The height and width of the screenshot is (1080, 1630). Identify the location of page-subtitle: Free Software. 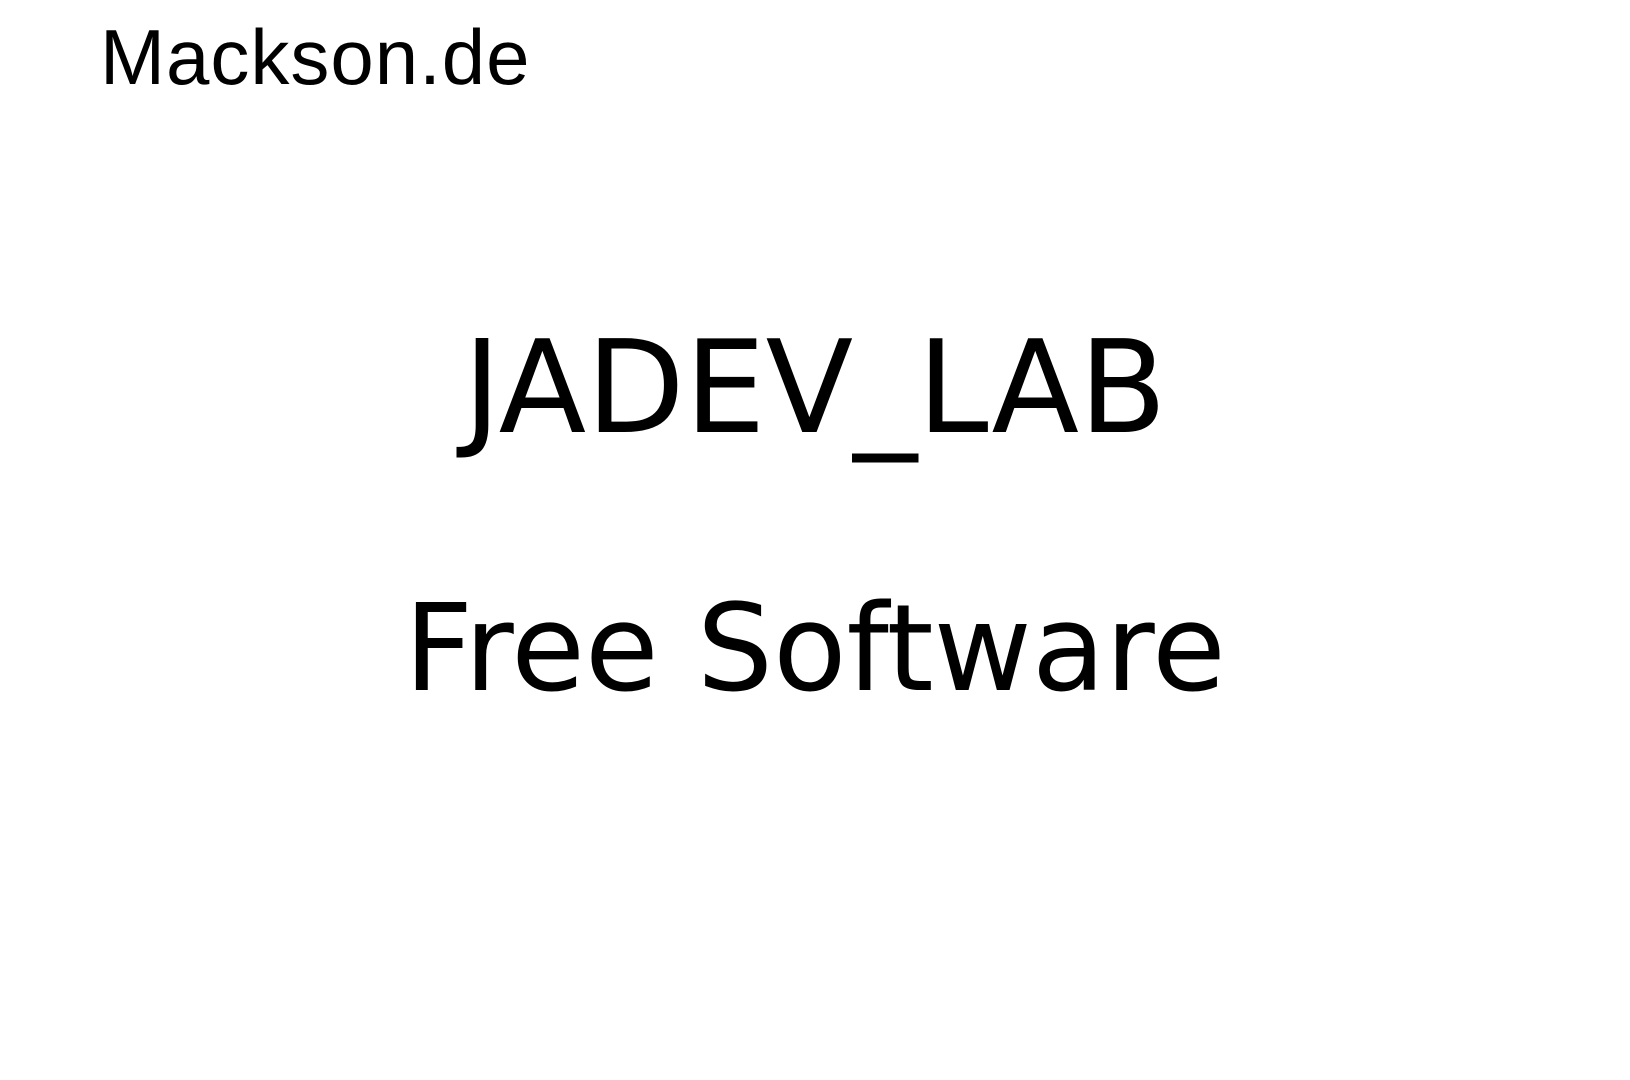
(815, 649).